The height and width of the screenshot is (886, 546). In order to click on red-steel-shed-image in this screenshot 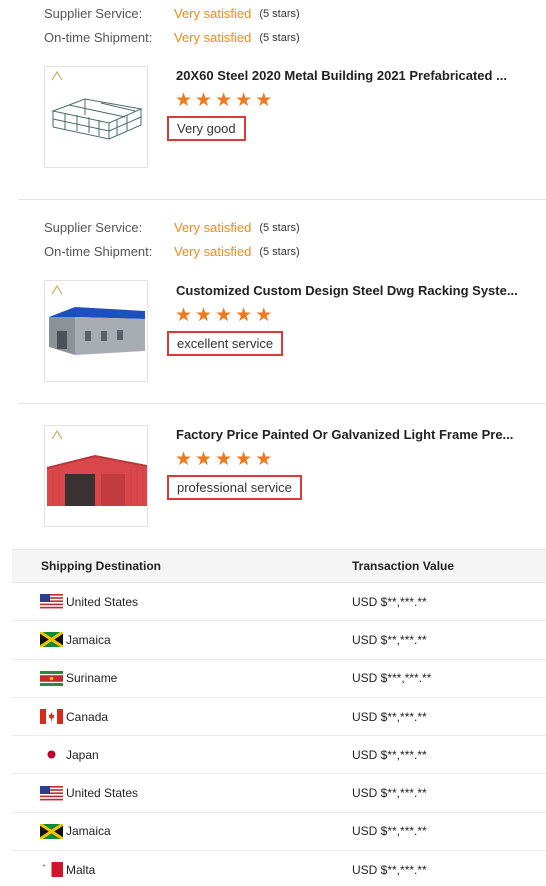, I will do `click(96, 480)`.